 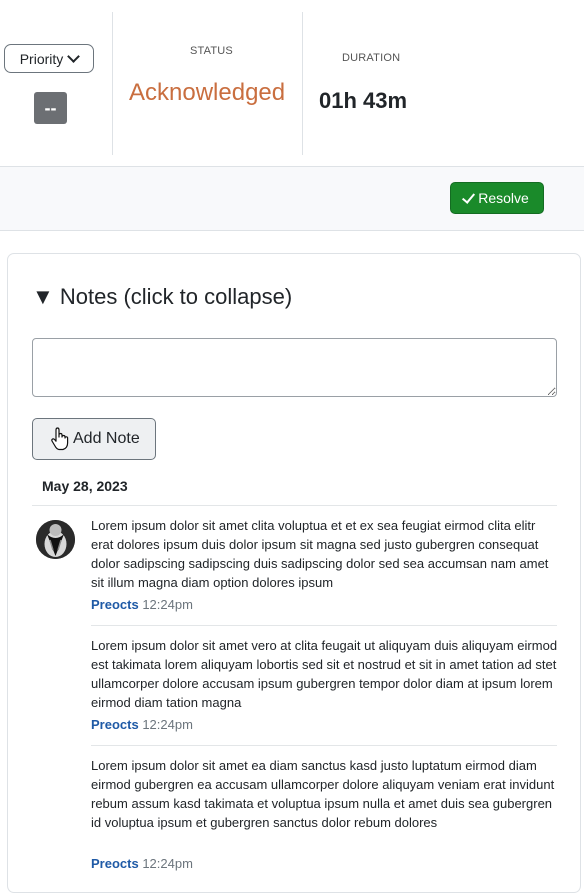 What do you see at coordinates (74, 56) in the screenshot?
I see `chevron-down-icon` at bounding box center [74, 56].